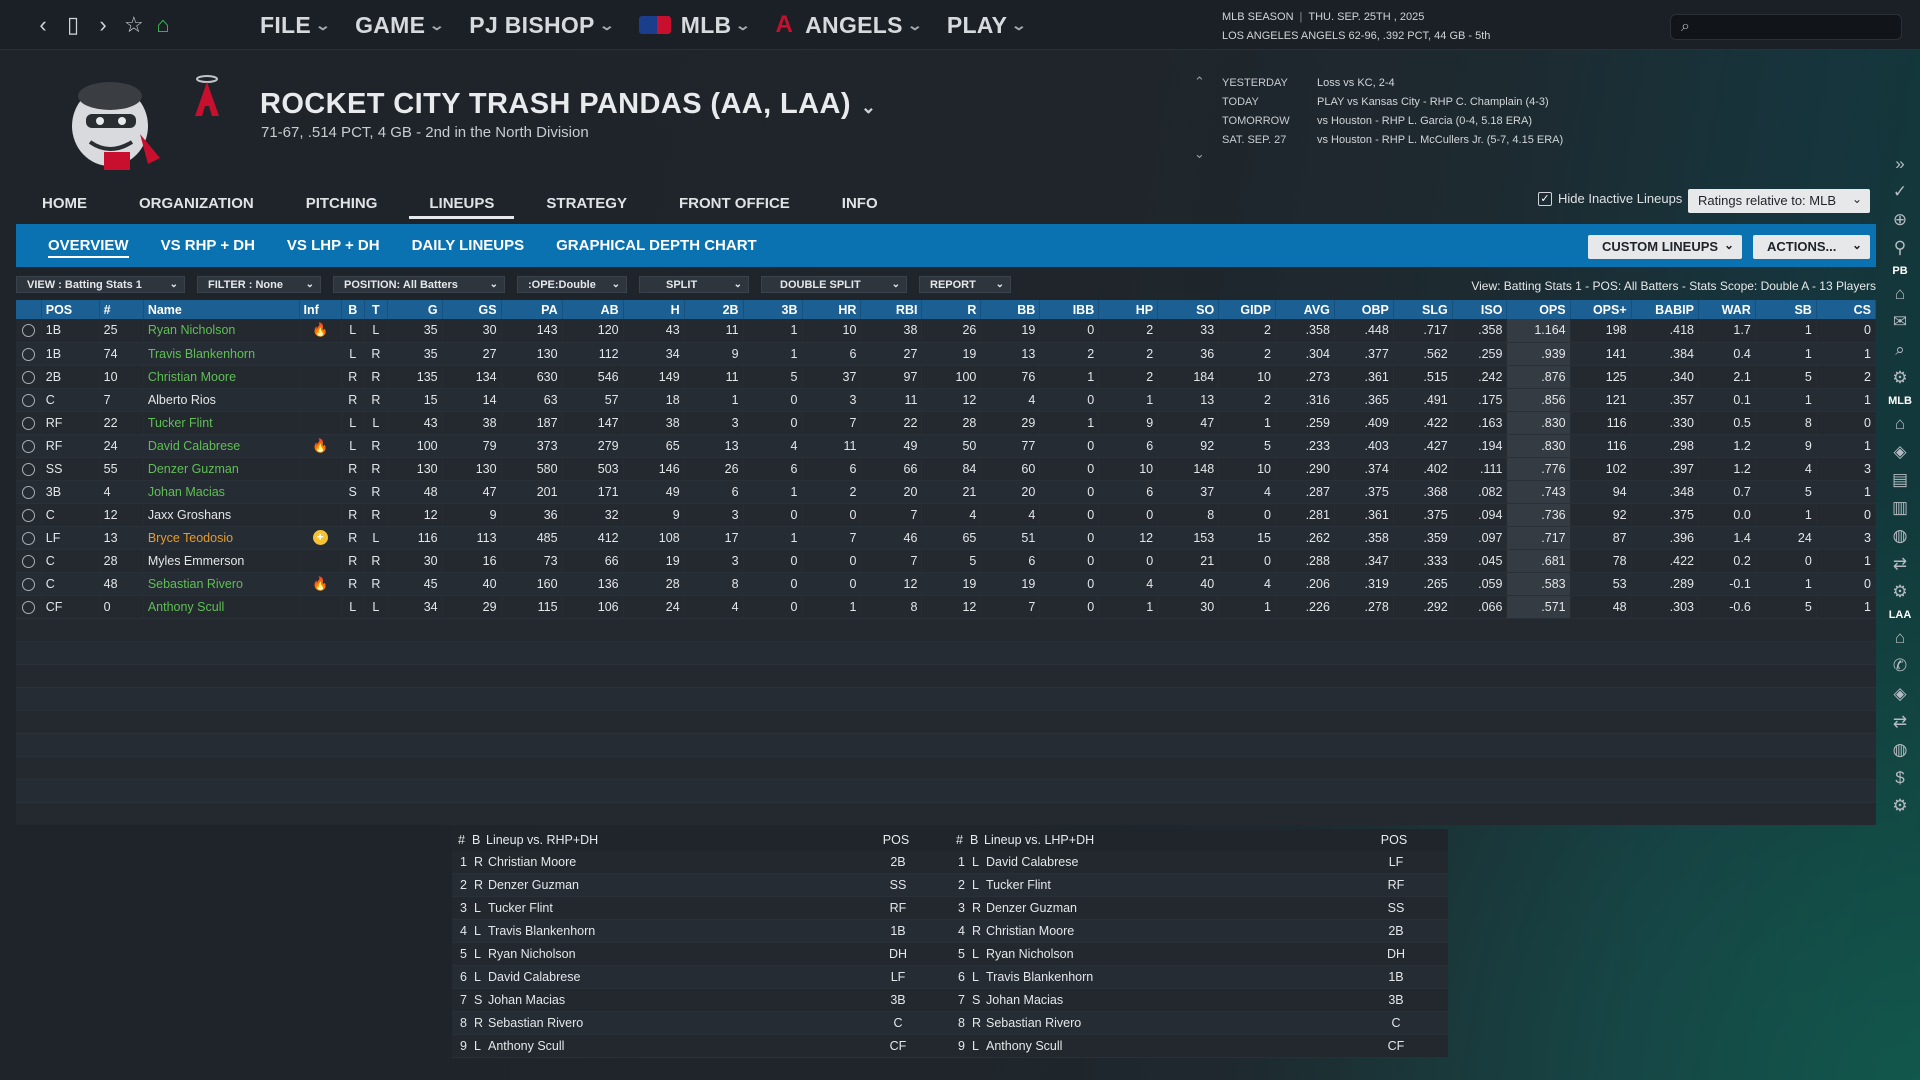  Describe the element at coordinates (1899, 778) in the screenshot. I see `dollar-icon: $` at that location.